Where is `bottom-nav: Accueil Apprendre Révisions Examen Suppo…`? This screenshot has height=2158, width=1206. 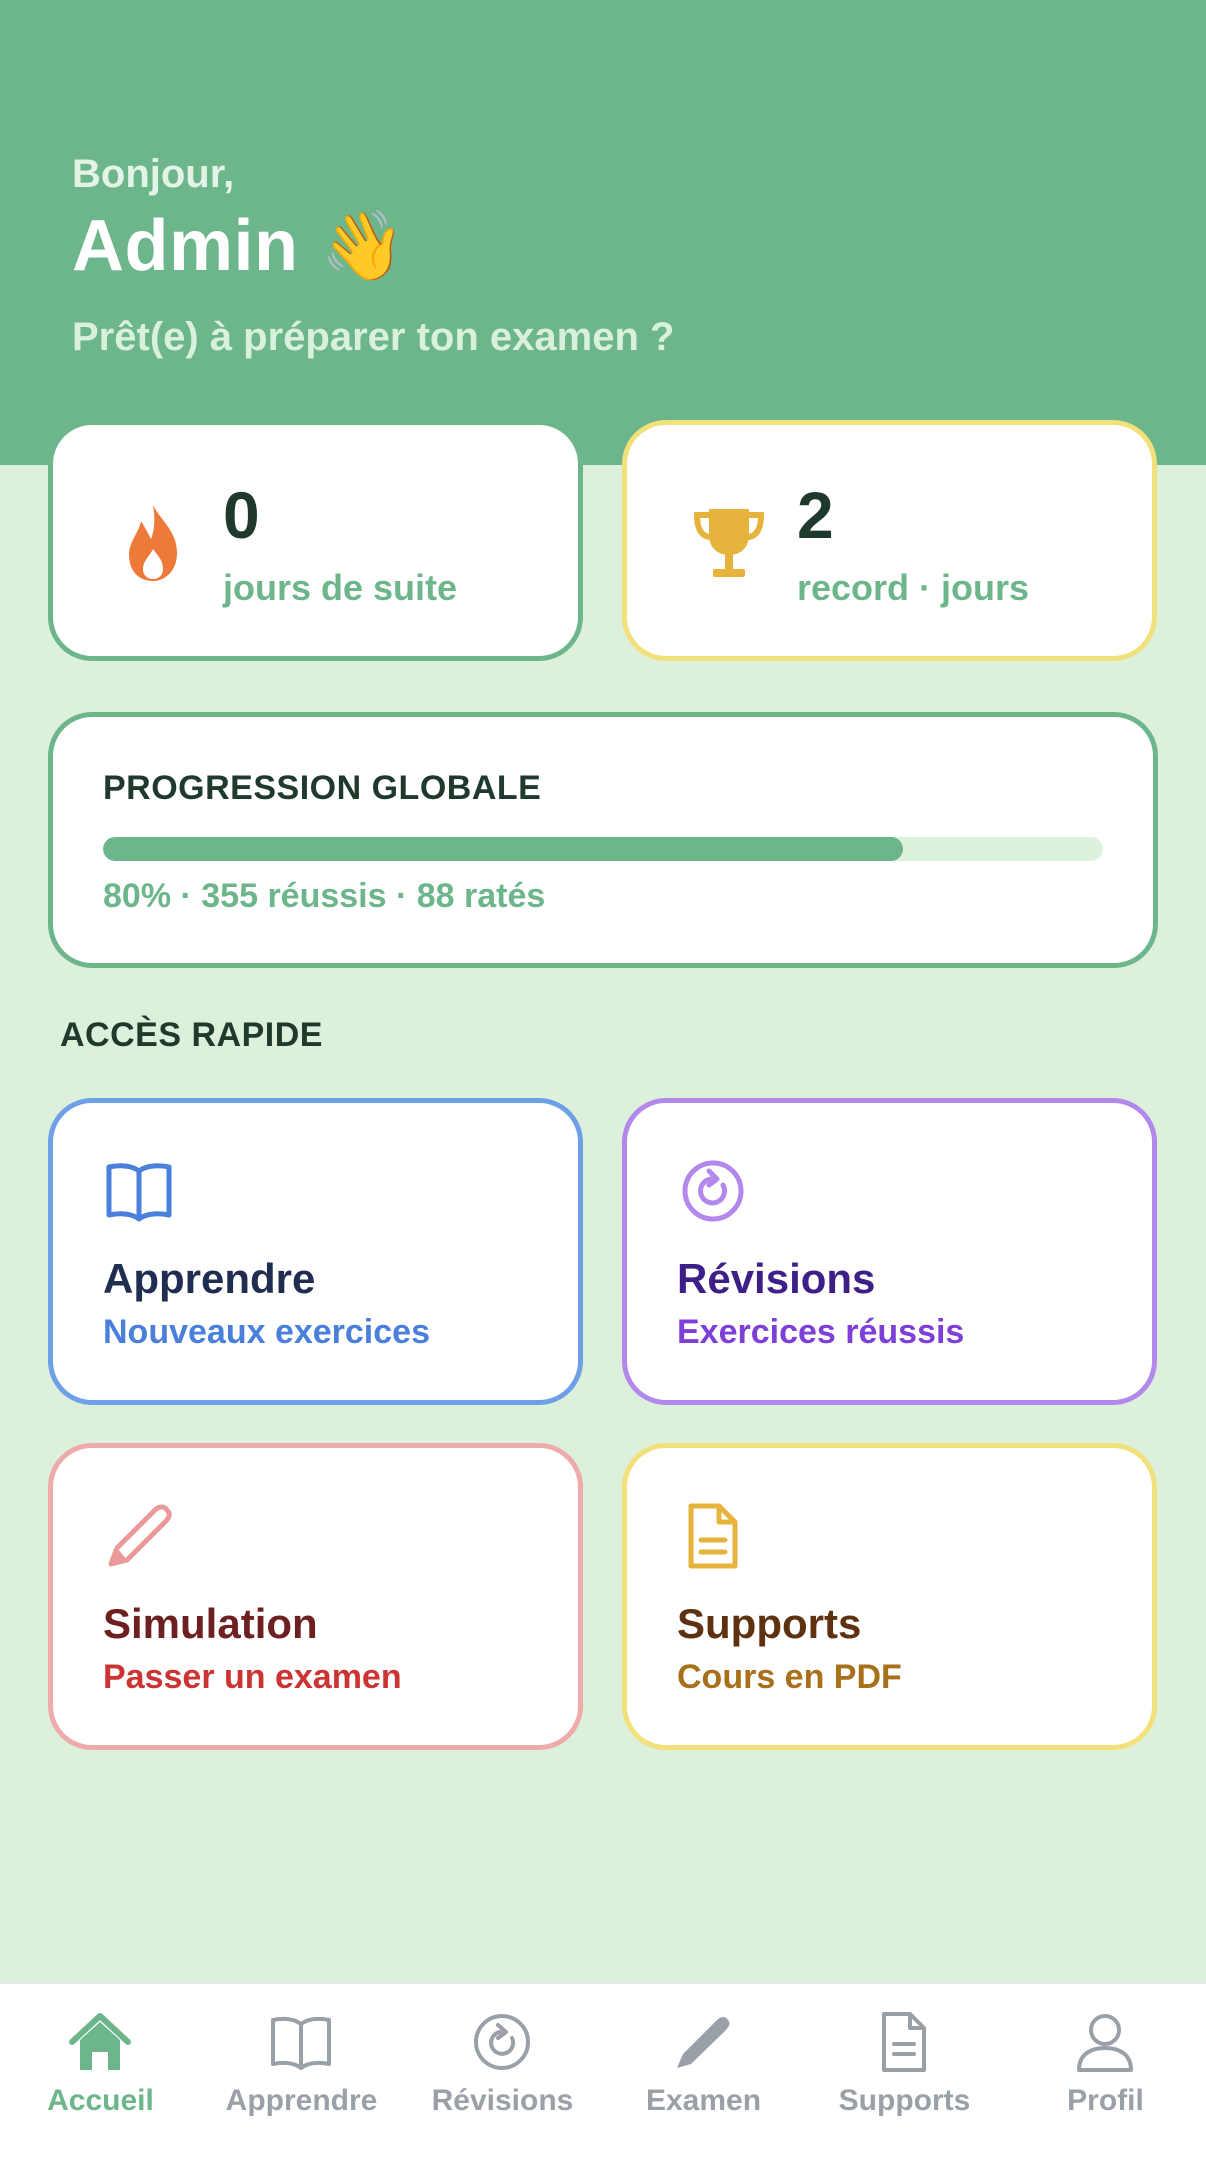 bottom-nav: Accueil Apprendre Révisions Examen Suppo… is located at coordinates (603, 2070).